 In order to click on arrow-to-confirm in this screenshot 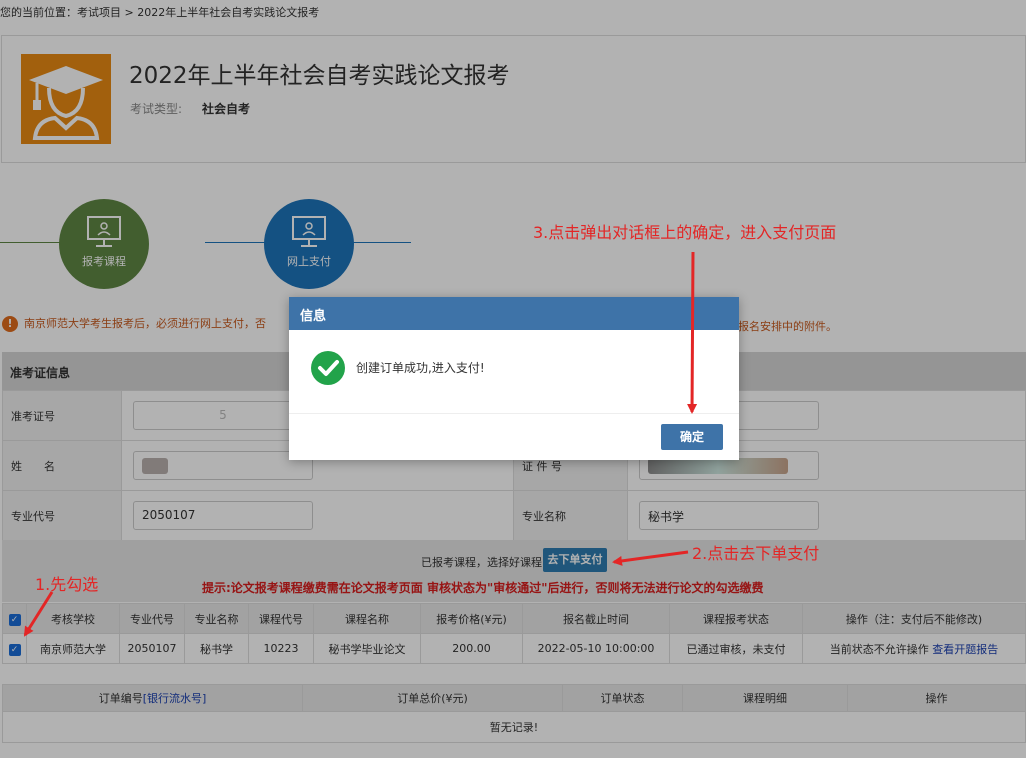, I will do `click(692, 332)`.